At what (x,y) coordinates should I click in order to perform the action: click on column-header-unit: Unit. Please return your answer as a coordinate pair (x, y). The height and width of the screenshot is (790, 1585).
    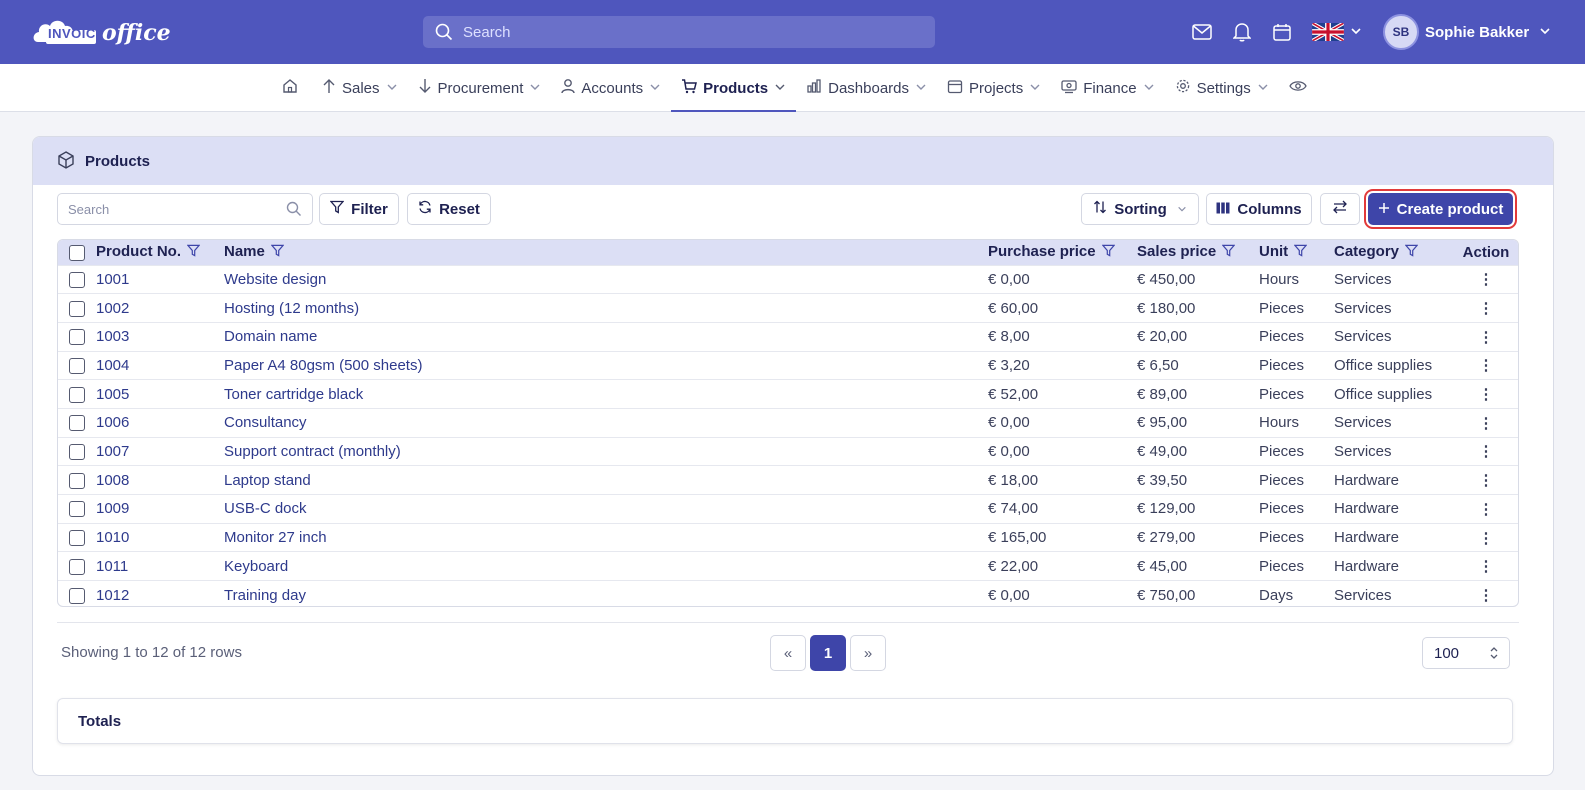
    Looking at the image, I should click on (1296, 252).